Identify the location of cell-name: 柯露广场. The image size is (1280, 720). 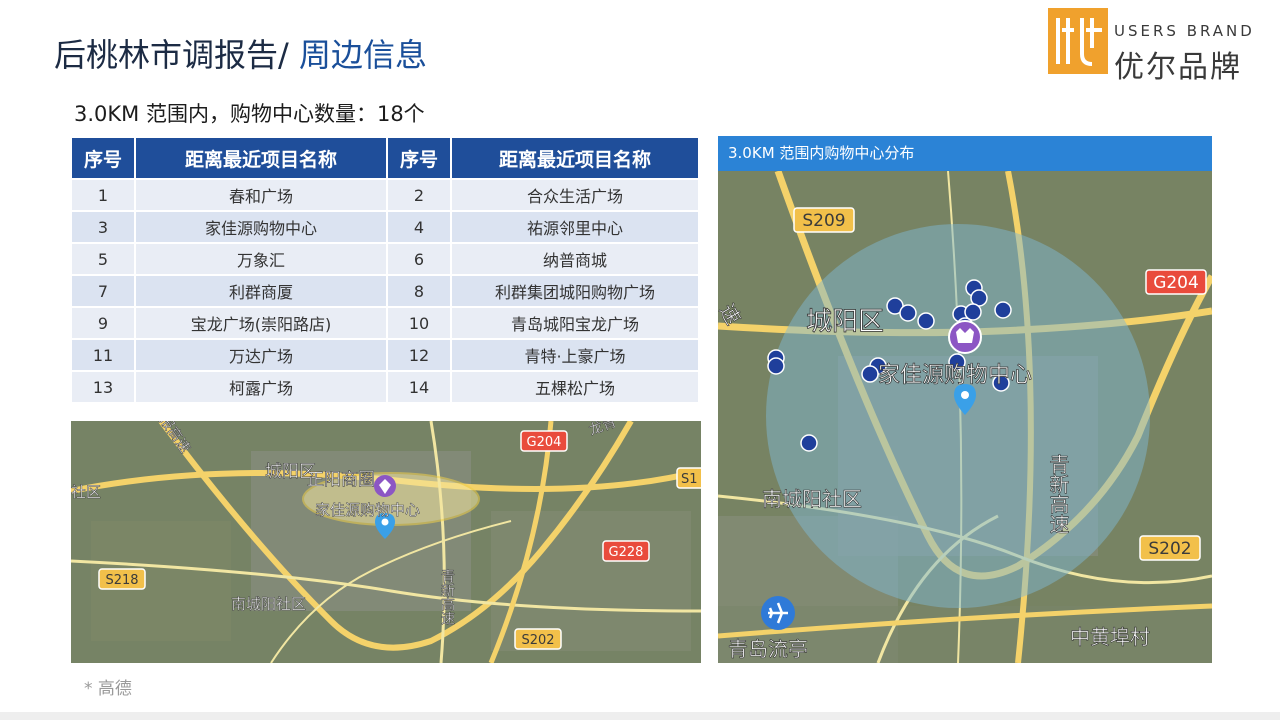
(261, 387).